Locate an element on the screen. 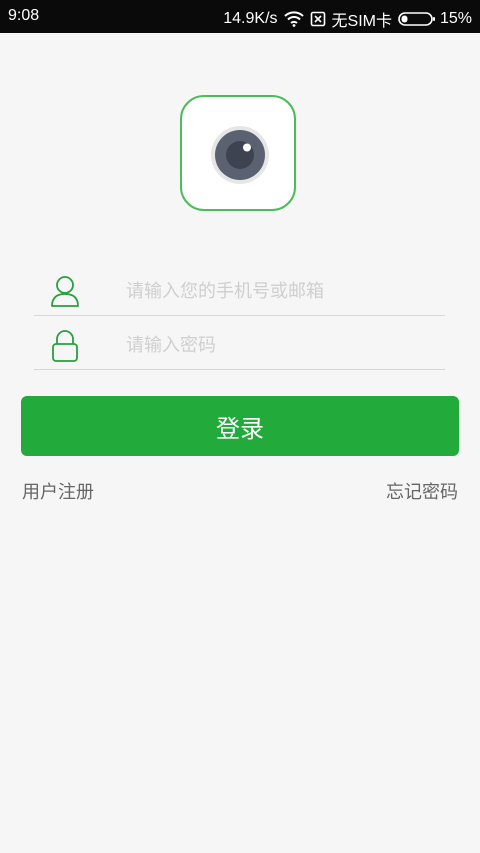  status-time: 9:08 is located at coordinates (24, 15).